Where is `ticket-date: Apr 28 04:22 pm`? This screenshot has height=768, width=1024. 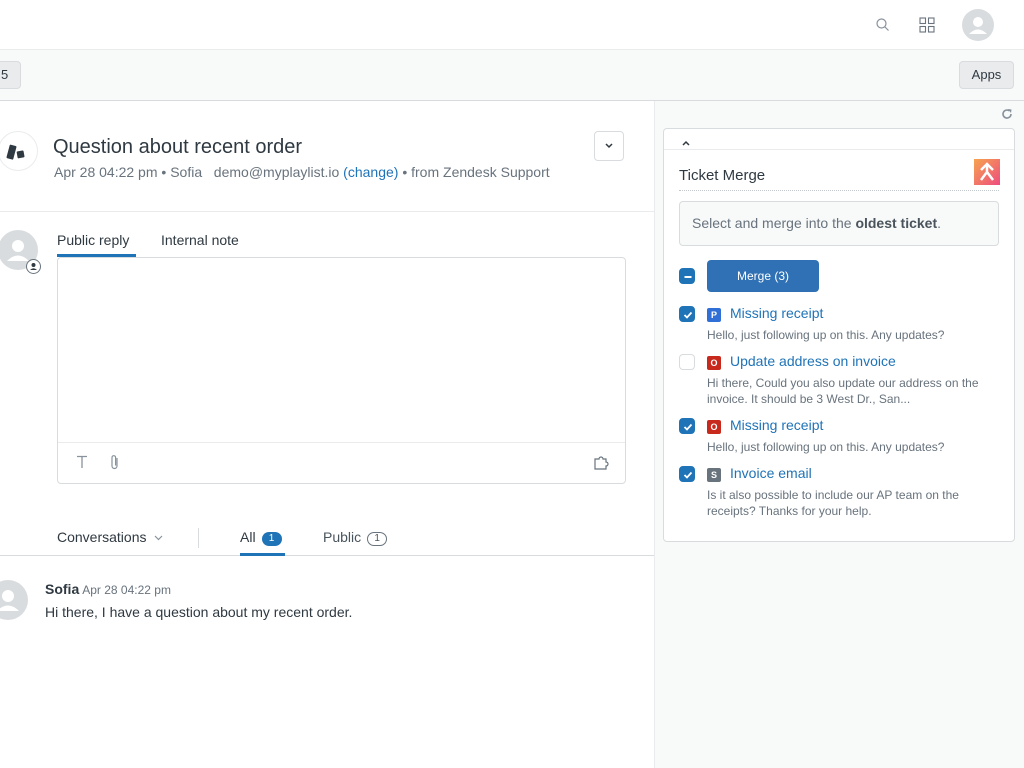
ticket-date: Apr 28 04:22 pm is located at coordinates (106, 172).